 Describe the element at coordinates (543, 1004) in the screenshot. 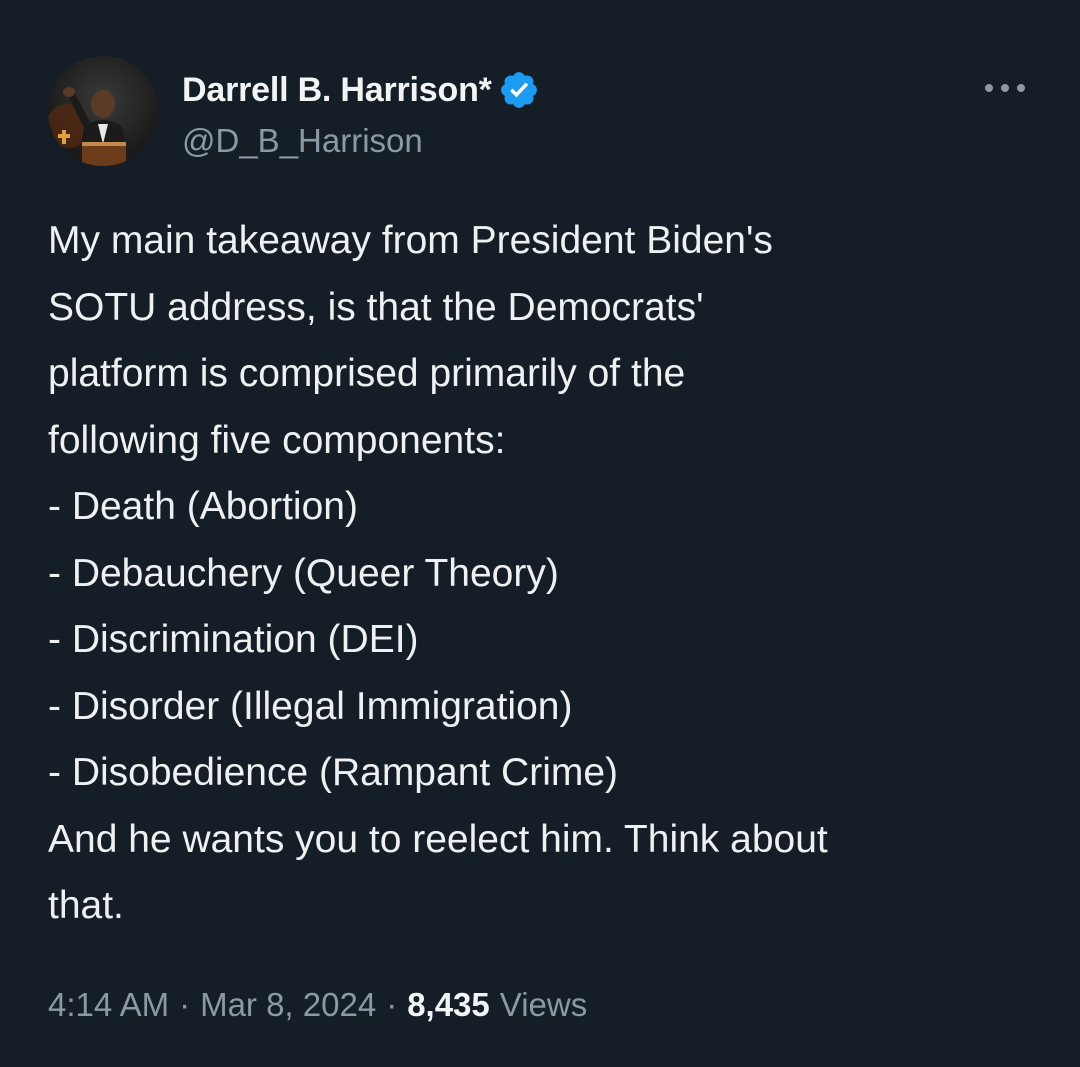

I see `views-label: Views` at that location.